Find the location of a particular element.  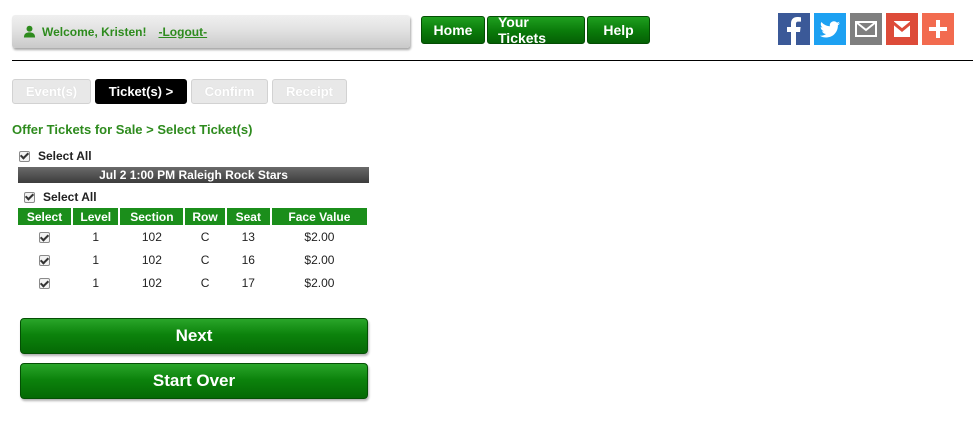

main-nav: Home Your Tickets Help is located at coordinates (535, 30).